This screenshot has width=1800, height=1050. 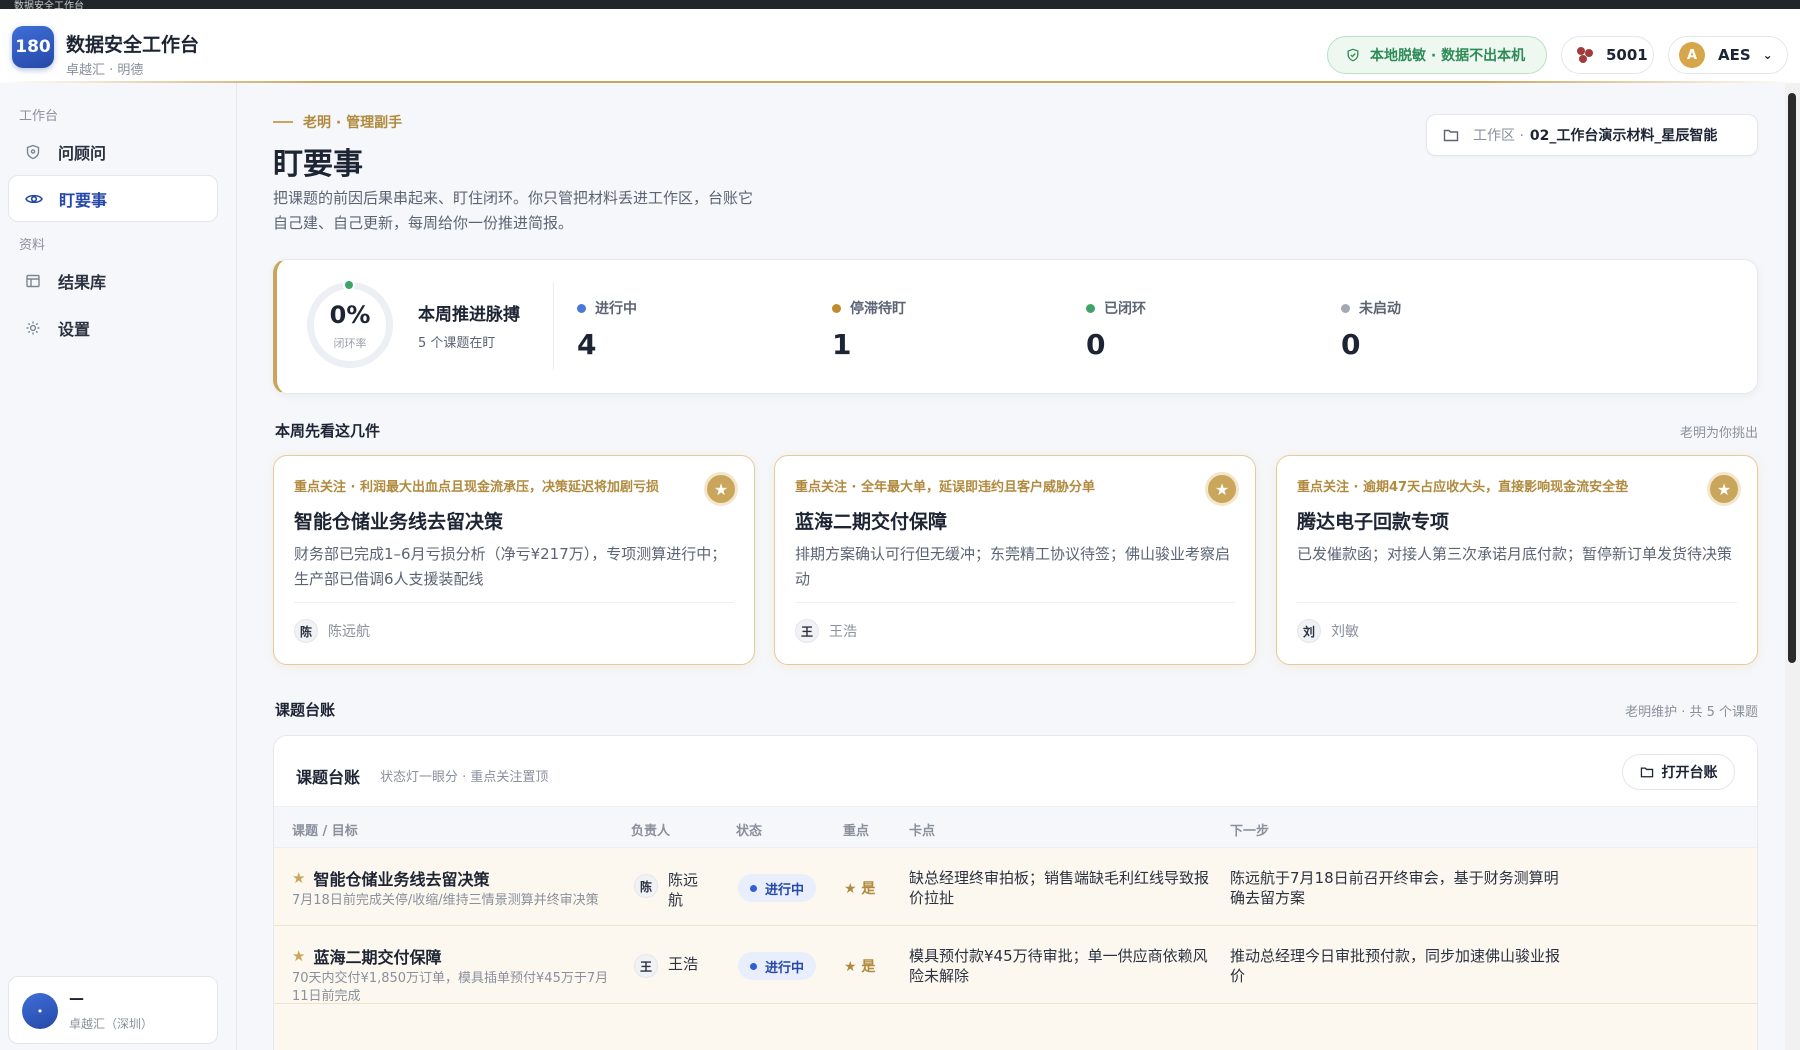 I want to click on topic-name: 蓝海二期交付保障, so click(x=377, y=957).